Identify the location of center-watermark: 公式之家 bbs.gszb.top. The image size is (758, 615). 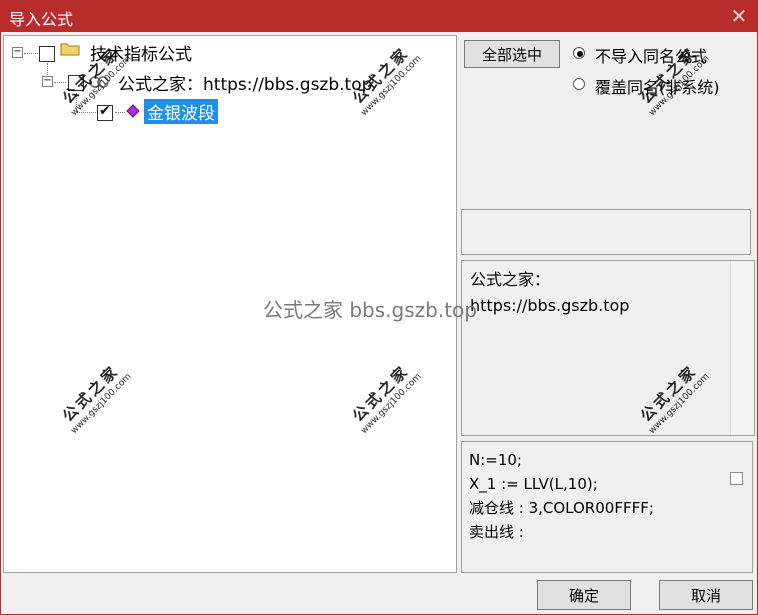
(370, 310).